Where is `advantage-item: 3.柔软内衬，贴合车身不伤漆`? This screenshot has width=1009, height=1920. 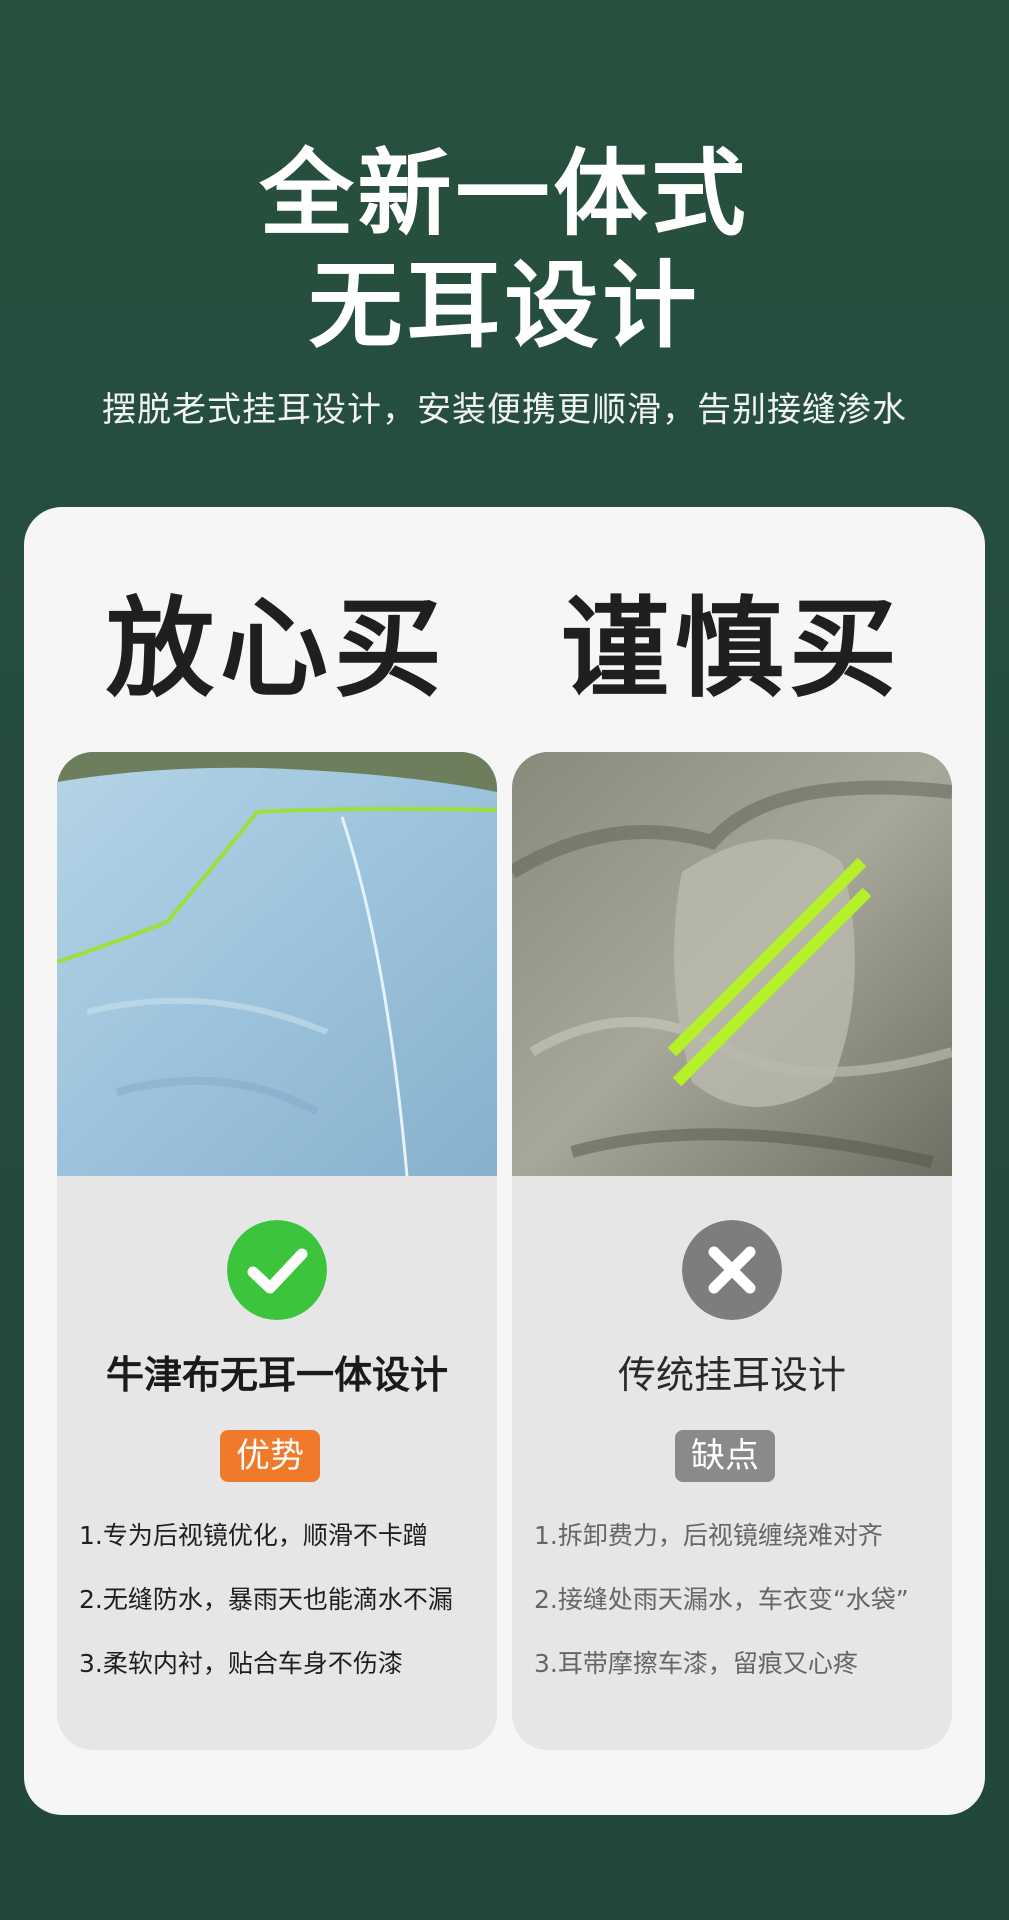
advantage-item: 3.柔软内衬，贴合车身不伤漆 is located at coordinates (241, 1663).